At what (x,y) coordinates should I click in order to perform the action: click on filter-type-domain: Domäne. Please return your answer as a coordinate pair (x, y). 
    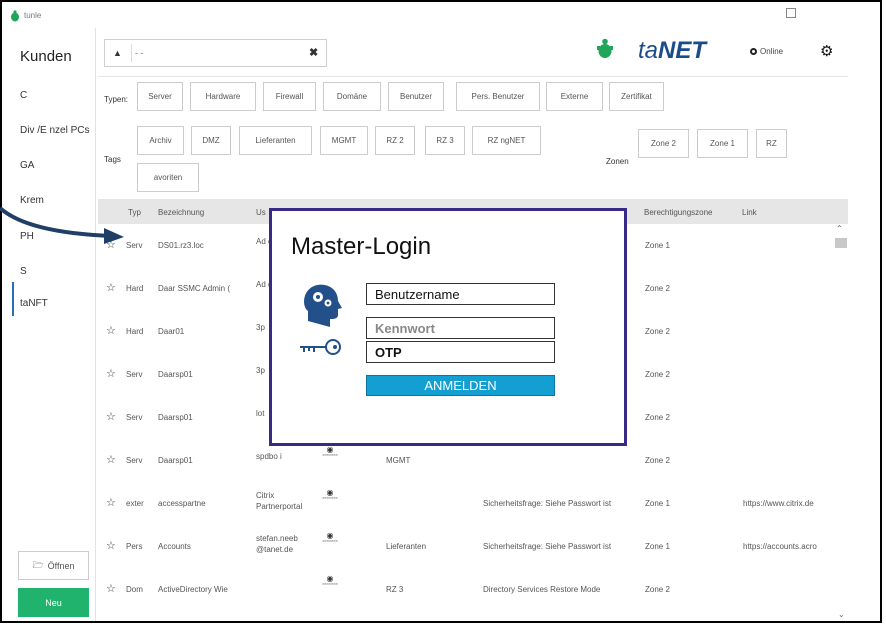
    Looking at the image, I should click on (352, 96).